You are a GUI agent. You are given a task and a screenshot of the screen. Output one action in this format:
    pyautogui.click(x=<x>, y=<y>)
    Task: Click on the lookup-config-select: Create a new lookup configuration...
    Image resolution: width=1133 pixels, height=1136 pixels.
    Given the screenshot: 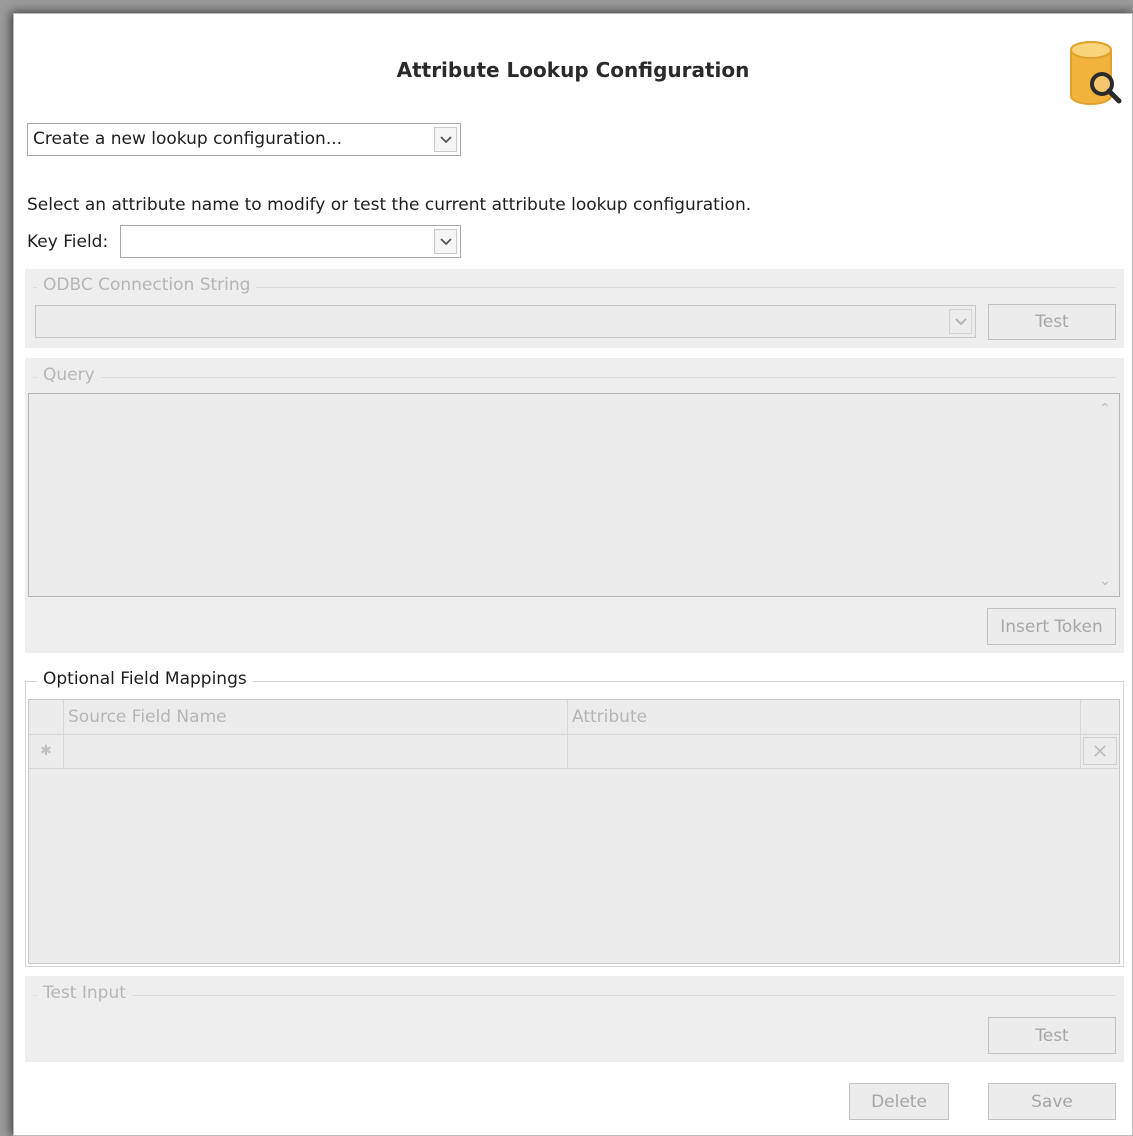 What is the action you would take?
    pyautogui.click(x=244, y=139)
    